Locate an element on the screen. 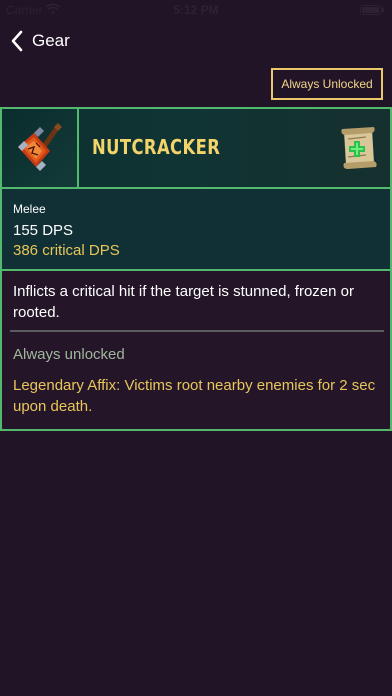  item-icon-frame is located at coordinates (40, 148).